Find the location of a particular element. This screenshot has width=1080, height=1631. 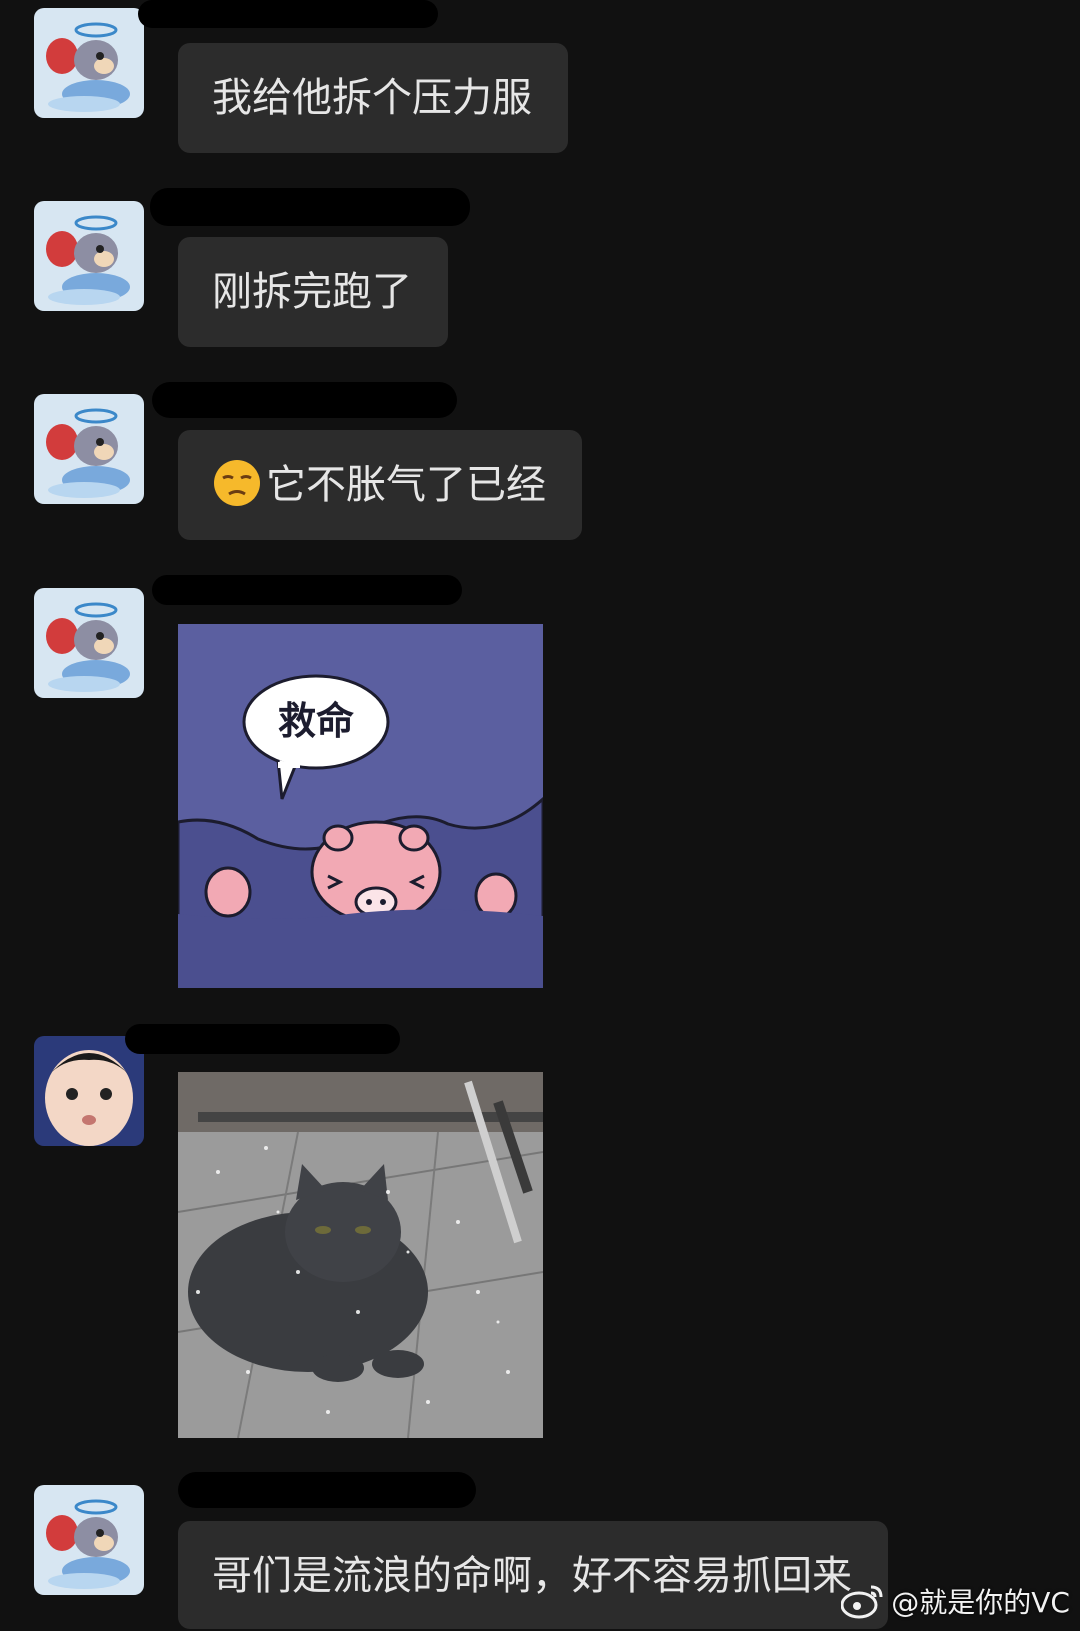

sticker-text: 救命 is located at coordinates (316, 721).